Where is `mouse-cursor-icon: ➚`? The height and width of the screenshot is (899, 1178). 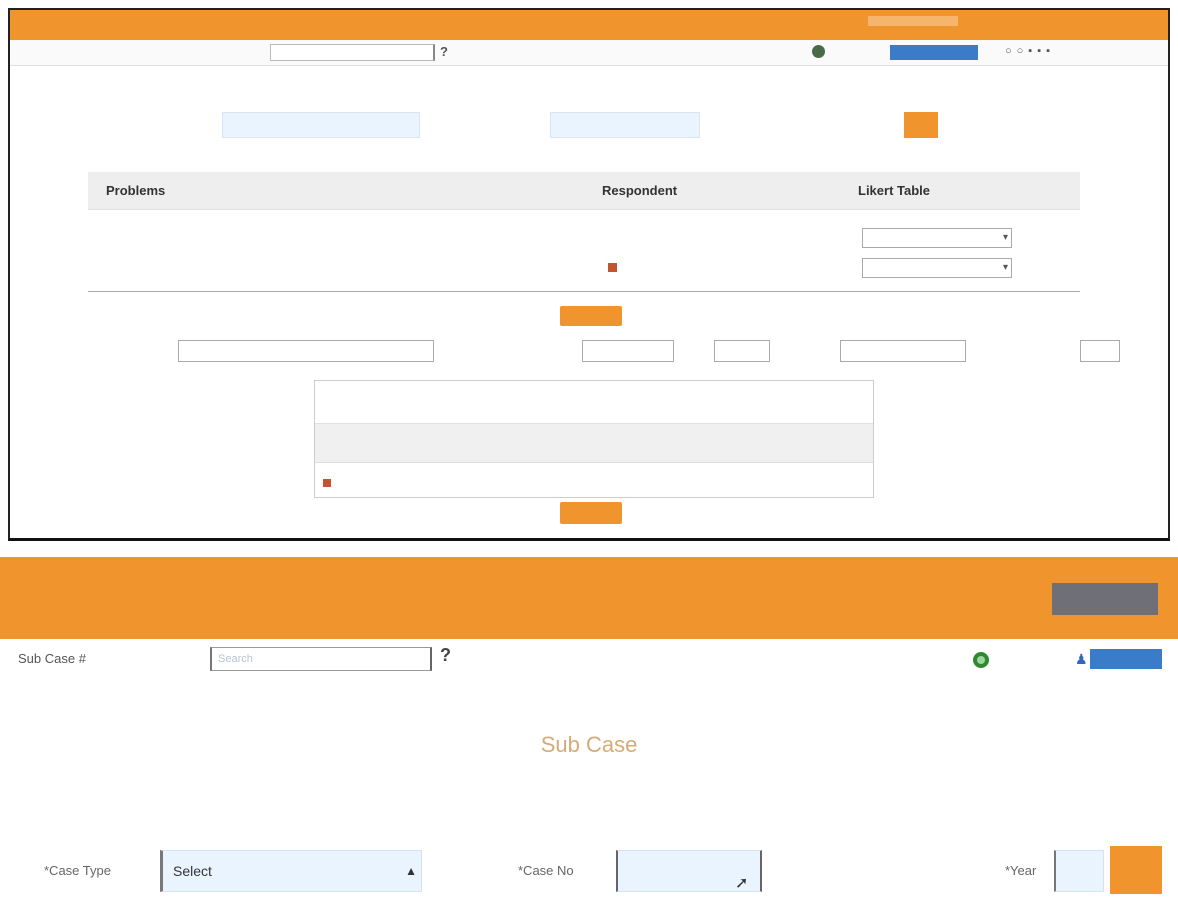 mouse-cursor-icon: ➚ is located at coordinates (742, 883).